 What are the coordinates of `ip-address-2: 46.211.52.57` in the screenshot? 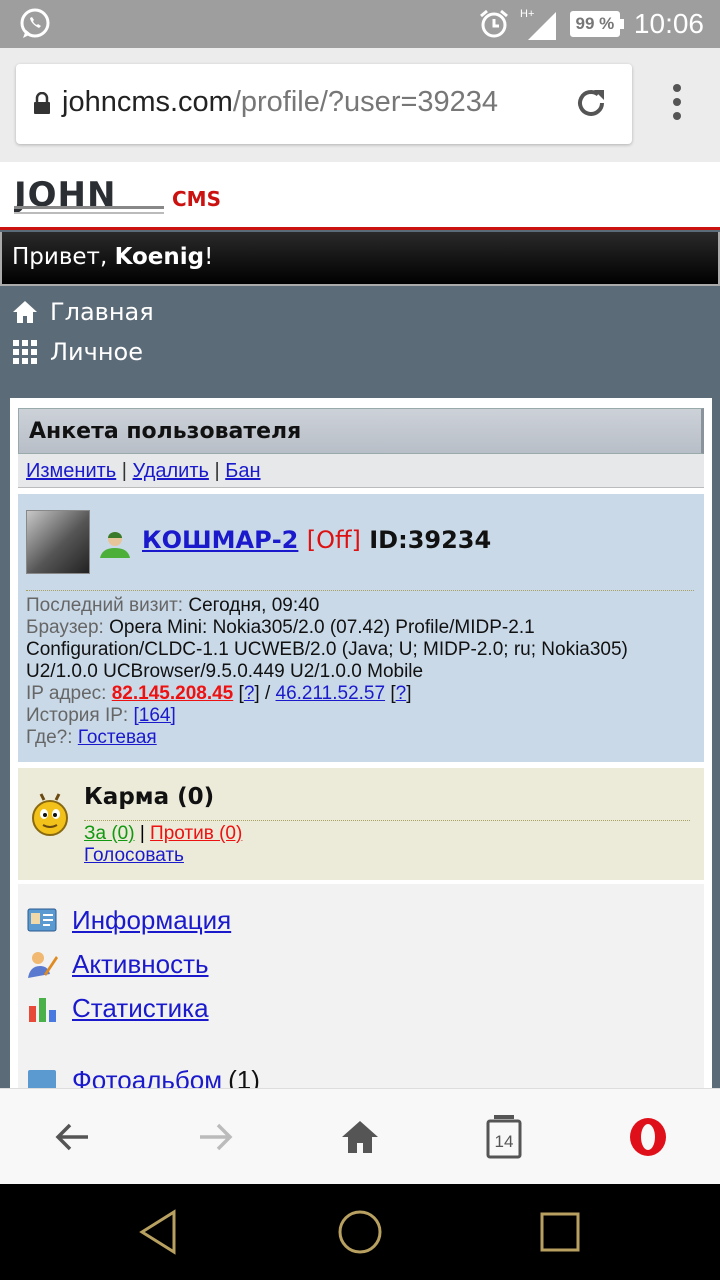 It's located at (331, 693).